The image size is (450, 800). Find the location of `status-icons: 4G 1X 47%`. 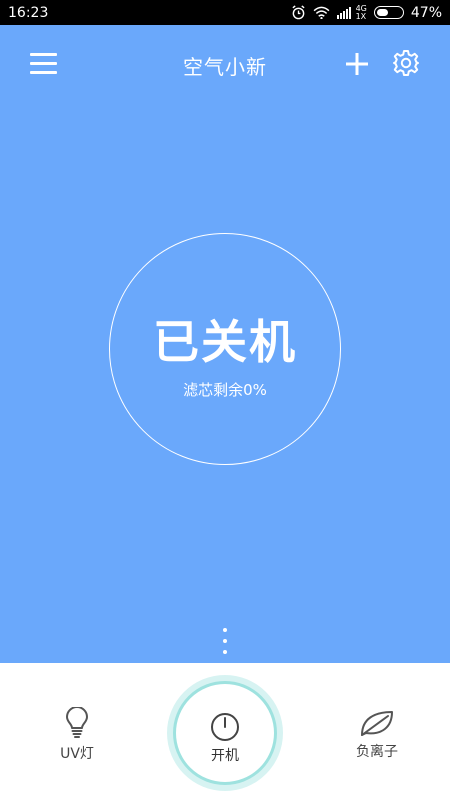

status-icons: 4G 1X 47% is located at coordinates (366, 12).